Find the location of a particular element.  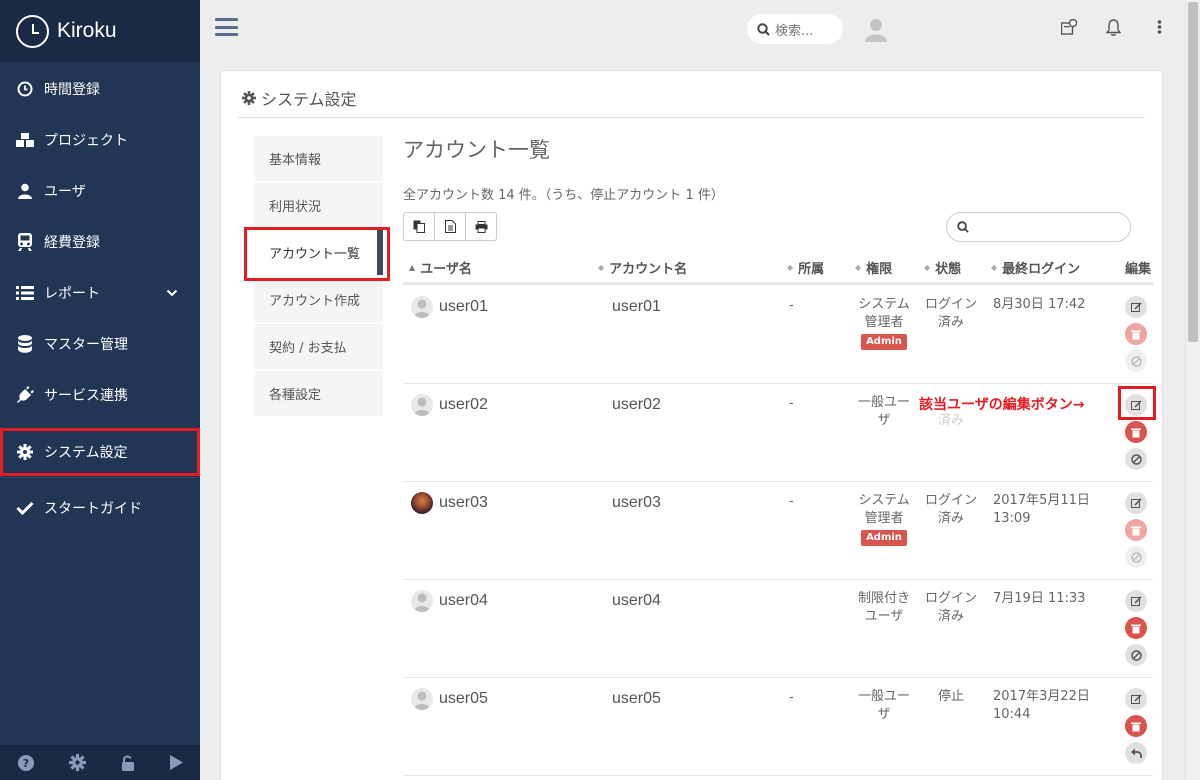

menu-toggle-icon is located at coordinates (226, 27).